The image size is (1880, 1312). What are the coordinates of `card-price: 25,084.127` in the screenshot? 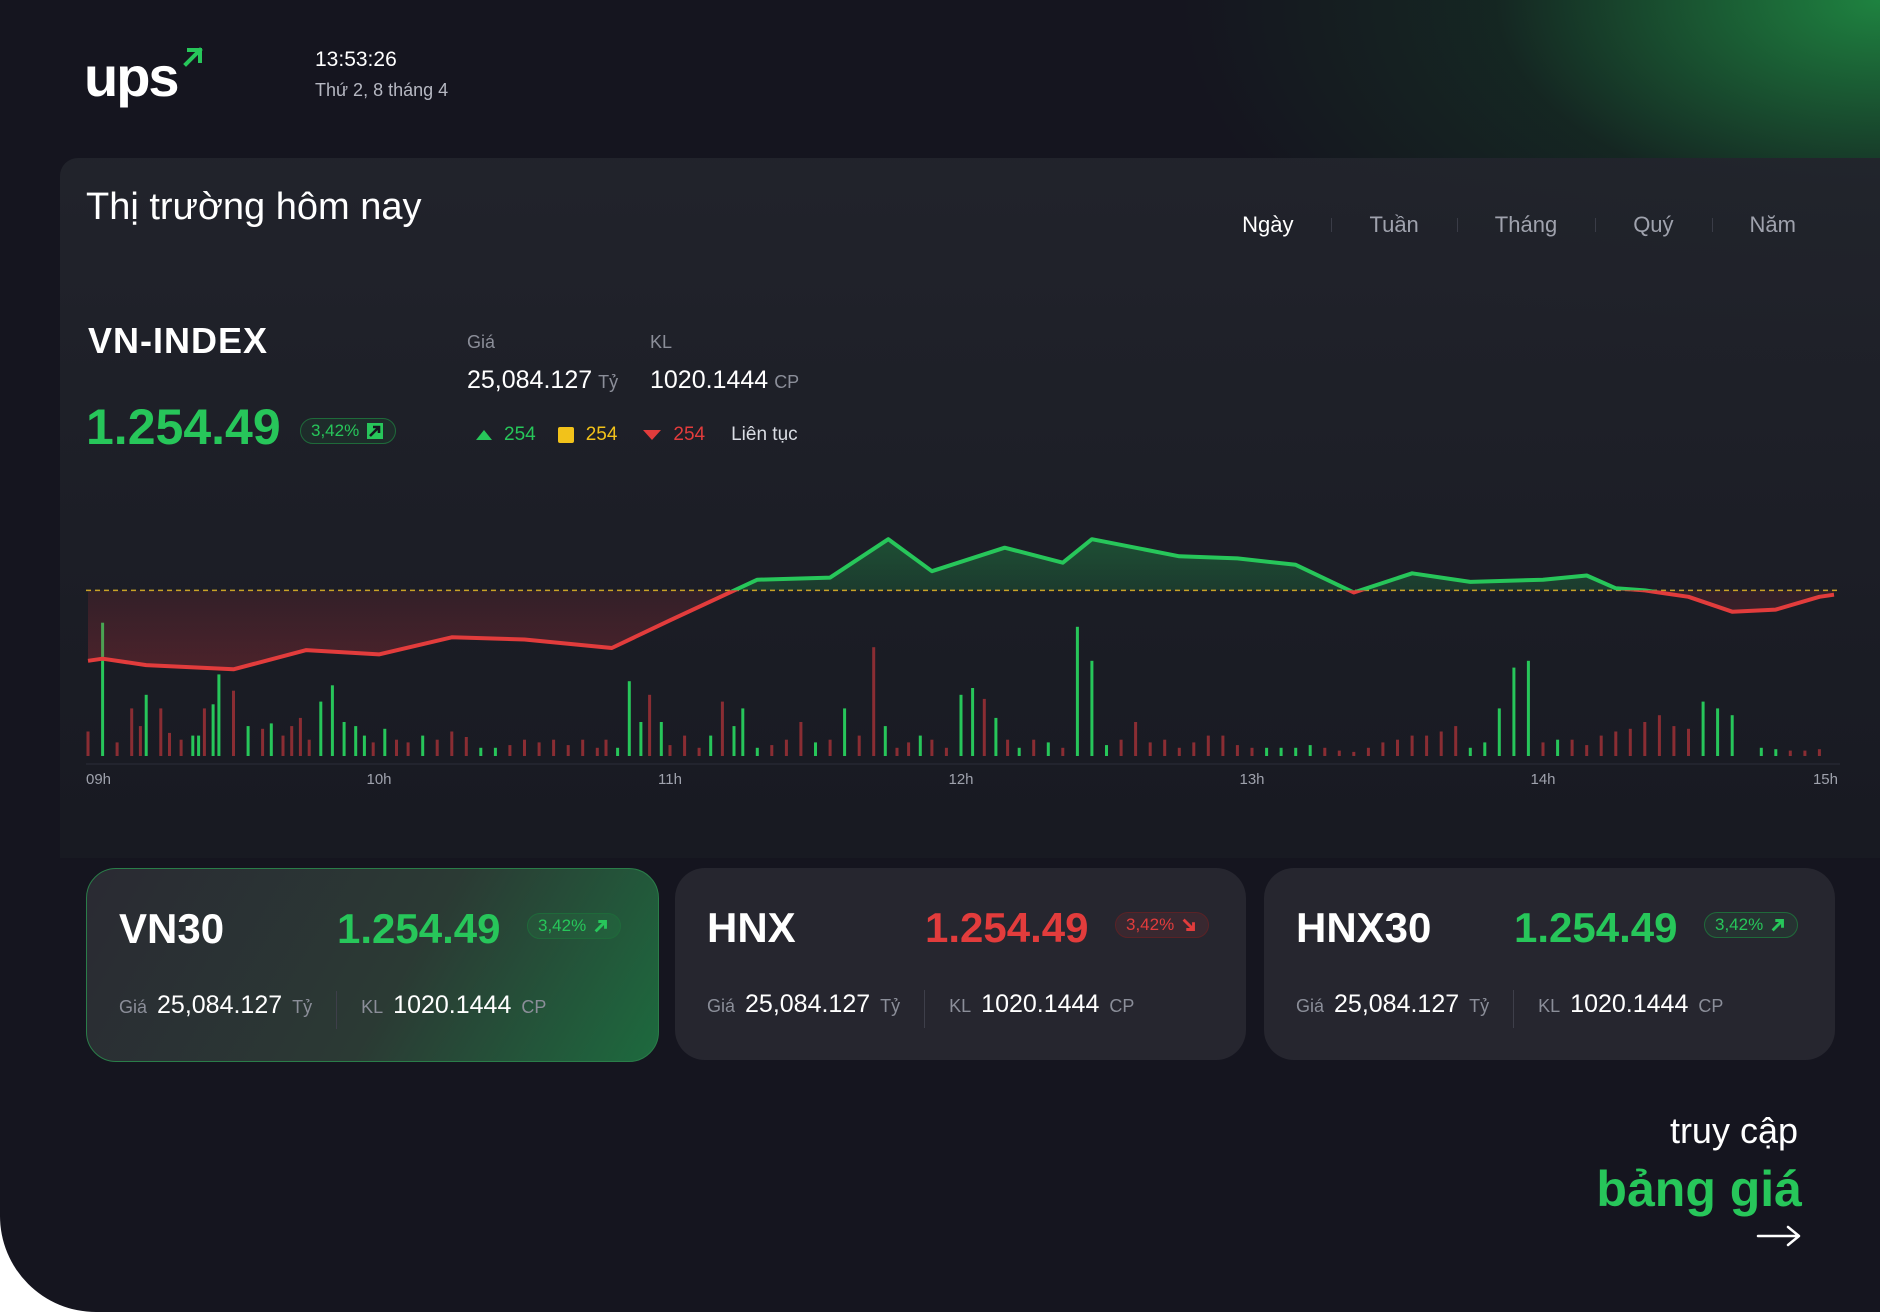 It's located at (1397, 1004).